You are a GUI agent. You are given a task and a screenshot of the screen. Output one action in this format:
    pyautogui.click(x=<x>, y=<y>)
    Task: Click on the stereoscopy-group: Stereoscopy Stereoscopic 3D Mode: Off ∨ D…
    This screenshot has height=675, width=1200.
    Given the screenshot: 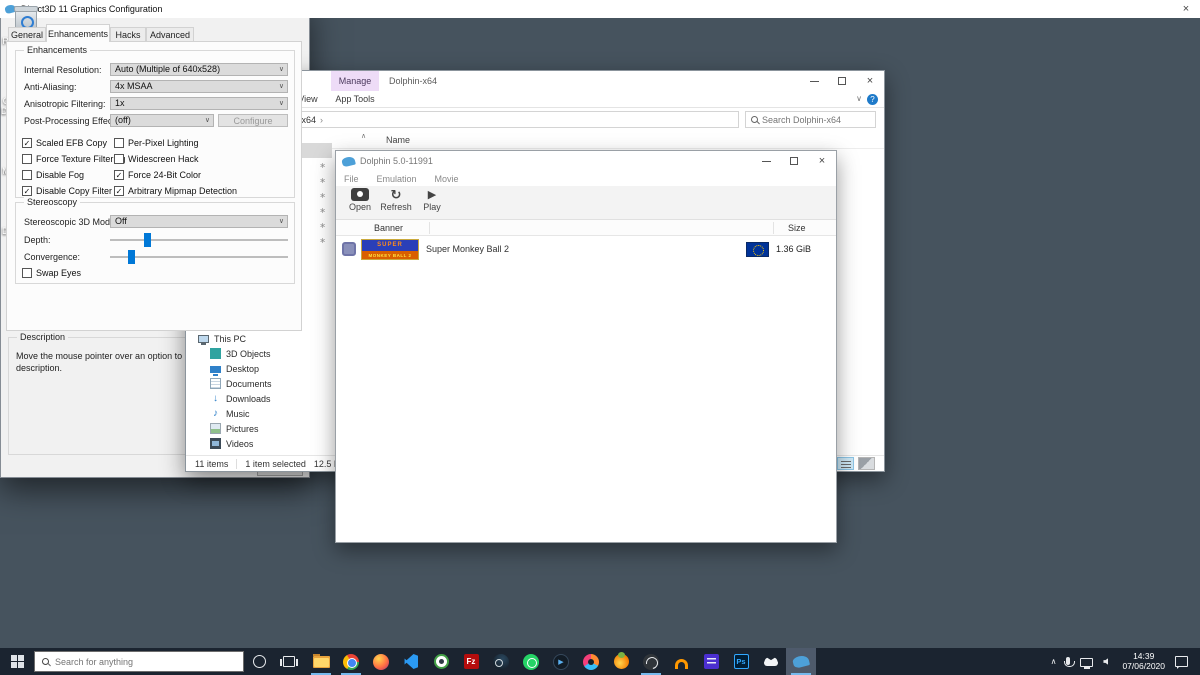 What is the action you would take?
    pyautogui.click(x=155, y=240)
    